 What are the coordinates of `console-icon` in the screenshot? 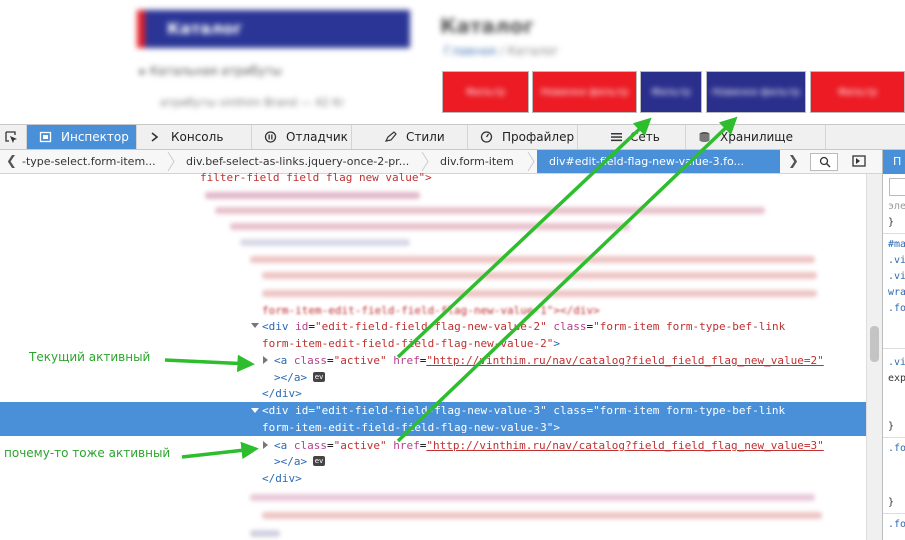 It's located at (155, 137).